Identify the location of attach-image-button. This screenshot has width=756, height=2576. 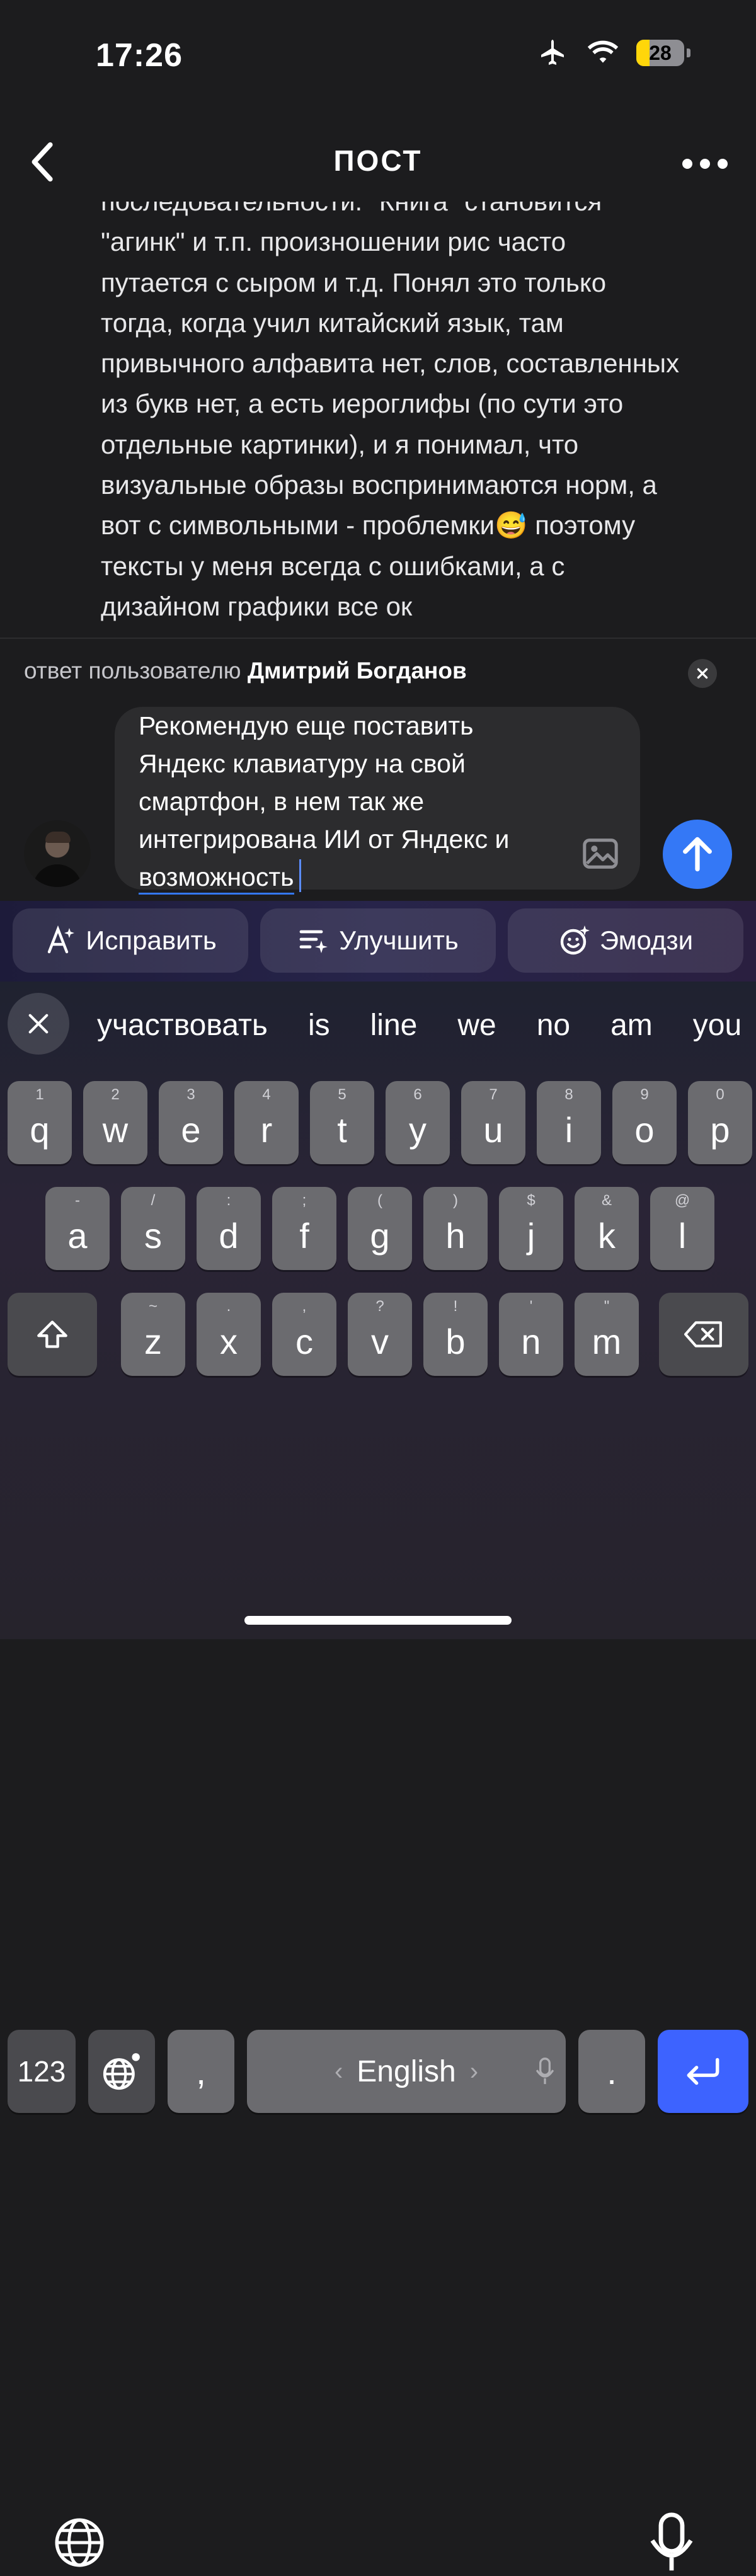
(600, 853).